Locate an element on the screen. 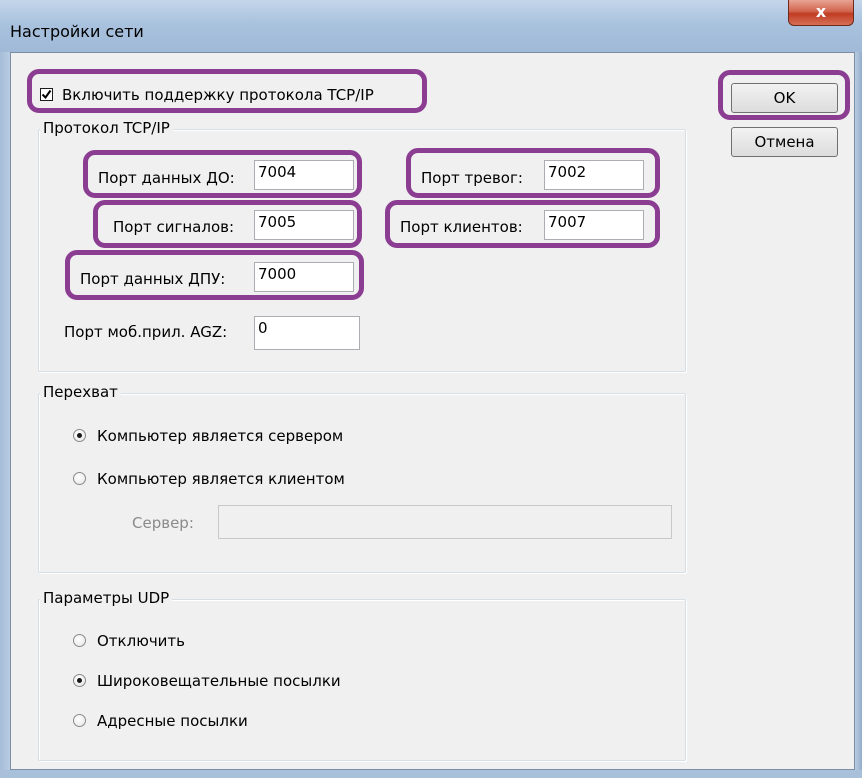  udp-address-label: Адресные посылки is located at coordinates (172, 721).